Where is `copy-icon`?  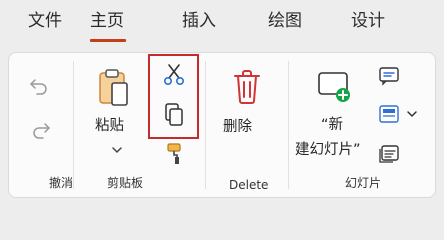
copy-icon is located at coordinates (174, 114).